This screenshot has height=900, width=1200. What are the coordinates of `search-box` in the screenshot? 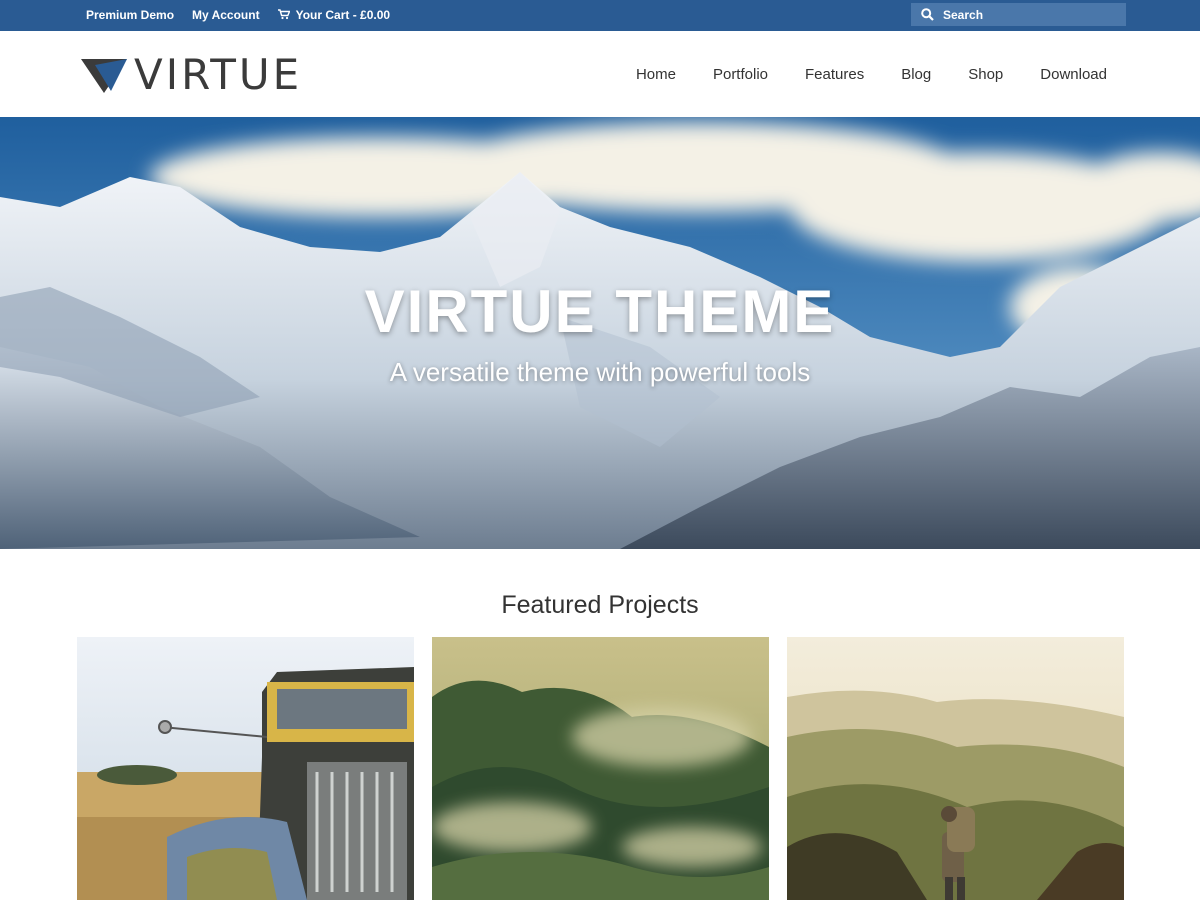 It's located at (1018, 14).